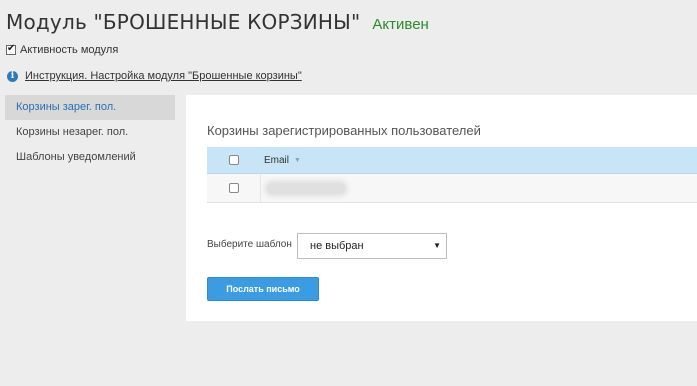  I want to click on sidebar-item-notification-templates: Шаблоны уведомлений, so click(90, 157).